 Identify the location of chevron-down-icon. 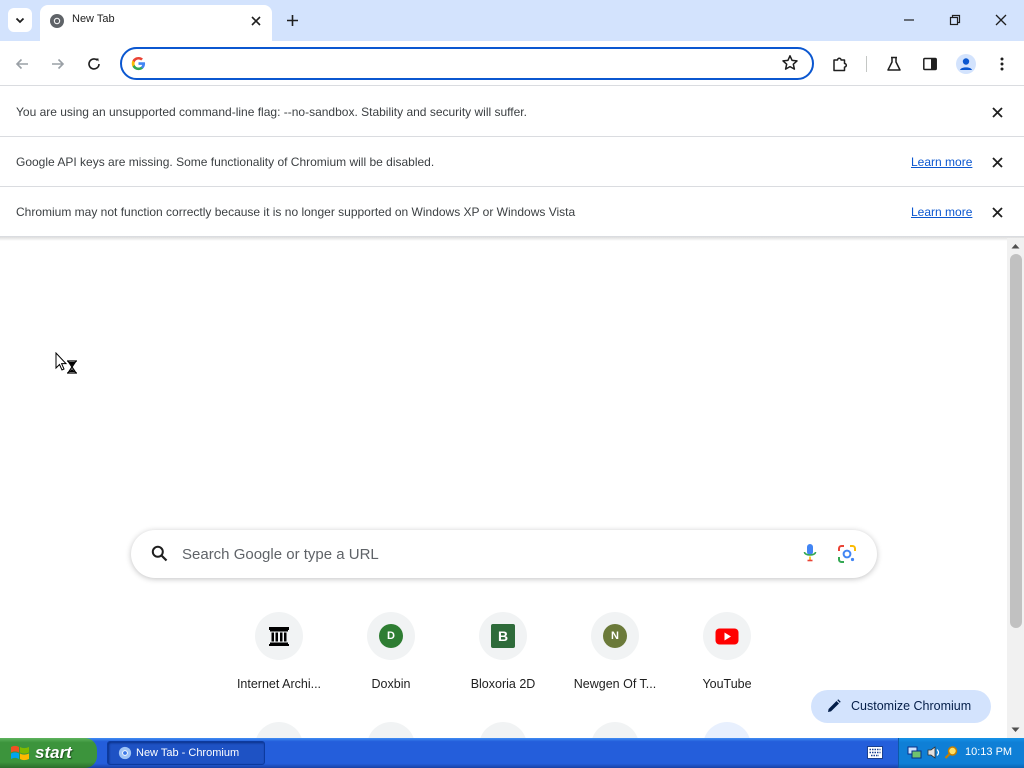
(20, 20).